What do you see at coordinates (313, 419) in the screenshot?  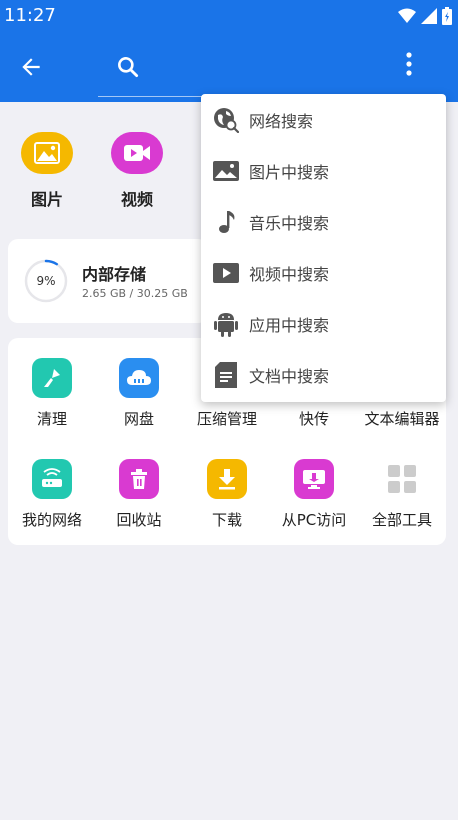 I see `tool-label: 快传` at bounding box center [313, 419].